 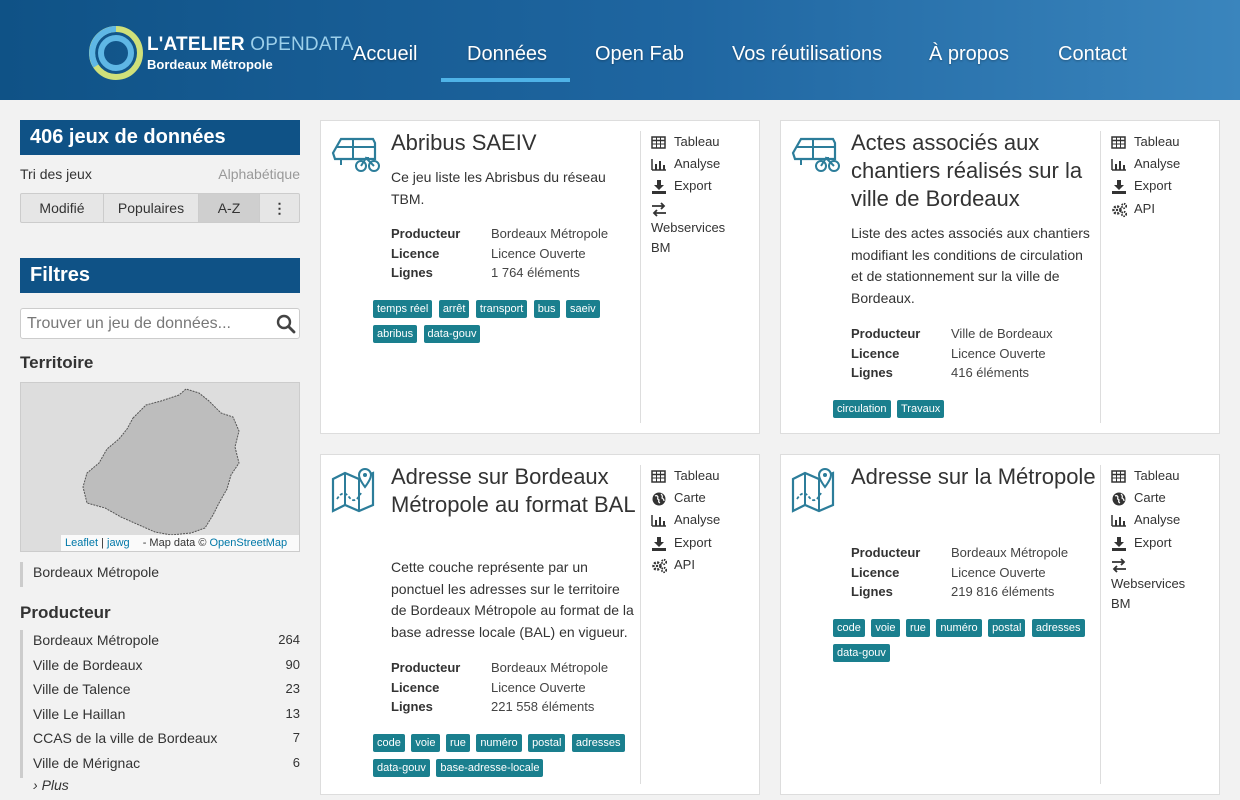 What do you see at coordinates (385, 54) in the screenshot?
I see `nav-accueil: Accueil` at bounding box center [385, 54].